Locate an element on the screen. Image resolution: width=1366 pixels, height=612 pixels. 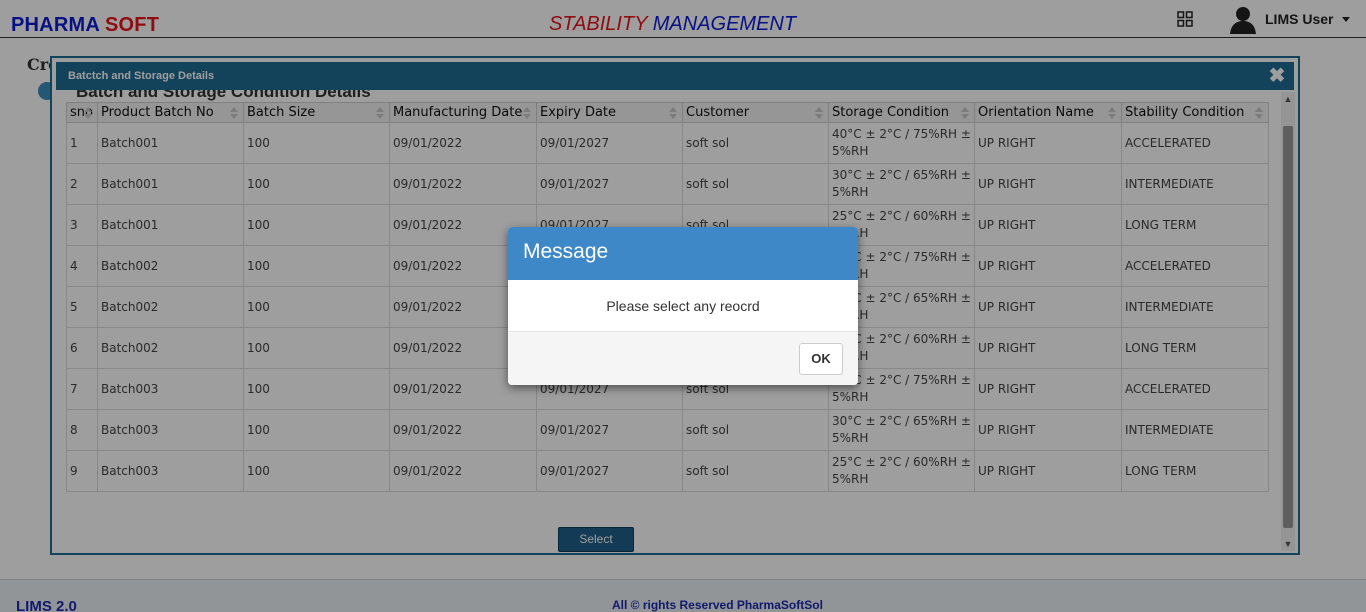
message-text: Please select any reocrd is located at coordinates (683, 306).